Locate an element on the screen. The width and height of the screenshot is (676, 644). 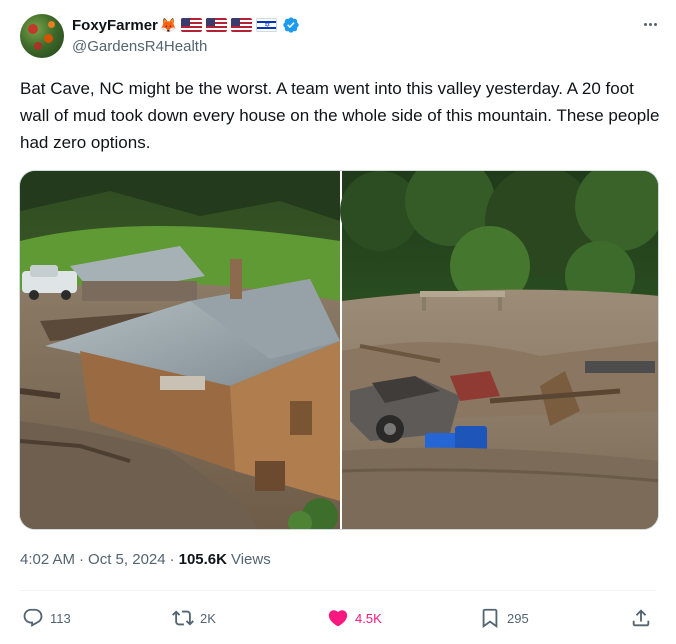
avatar is located at coordinates (42, 36).